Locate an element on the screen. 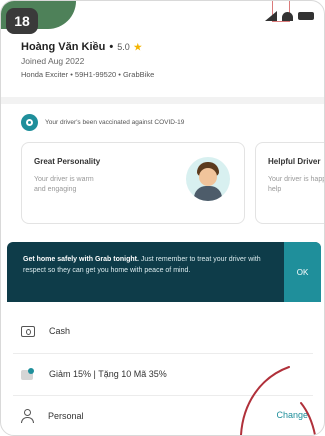 This screenshot has width=325, height=436. section-divider is located at coordinates (162, 100).